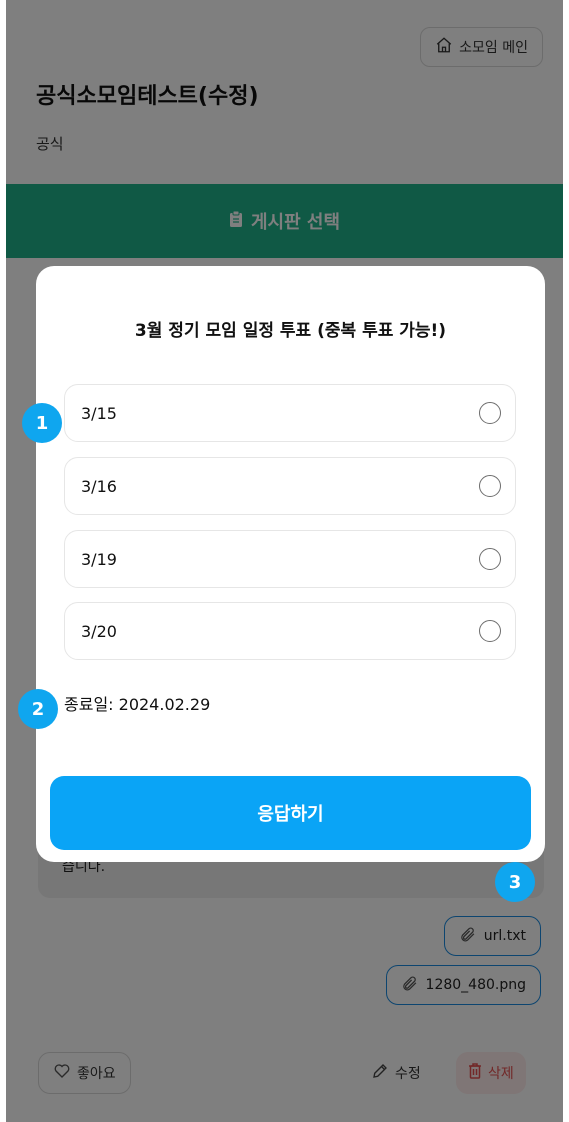 The width and height of the screenshot is (569, 1122). Describe the element at coordinates (290, 331) in the screenshot. I see `poll-title: 3월 정기 모임 일정 투표 (중복 투표 가능!)` at that location.